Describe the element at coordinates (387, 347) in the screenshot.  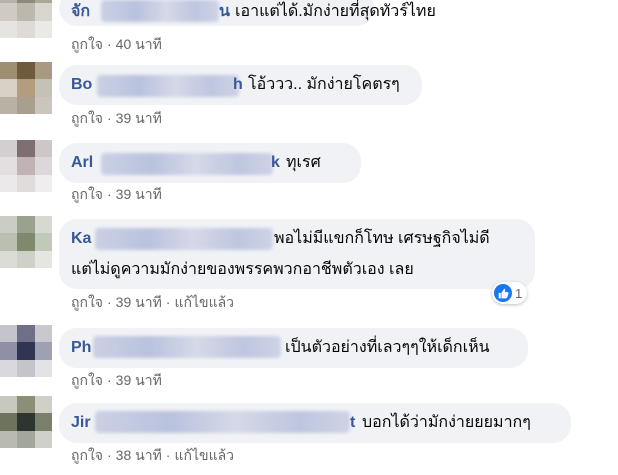
I see `comment-text: เป็นตัวอย่างที่เลวๆๆให้เด็กเห็น` at that location.